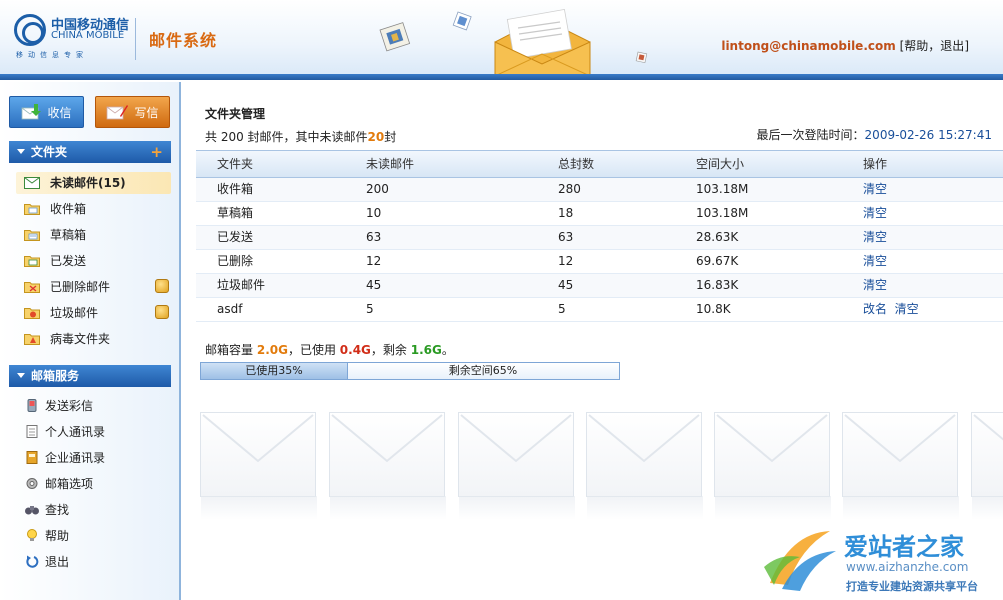  What do you see at coordinates (426, 350) in the screenshot?
I see `quota-left: 1.6G` at bounding box center [426, 350].